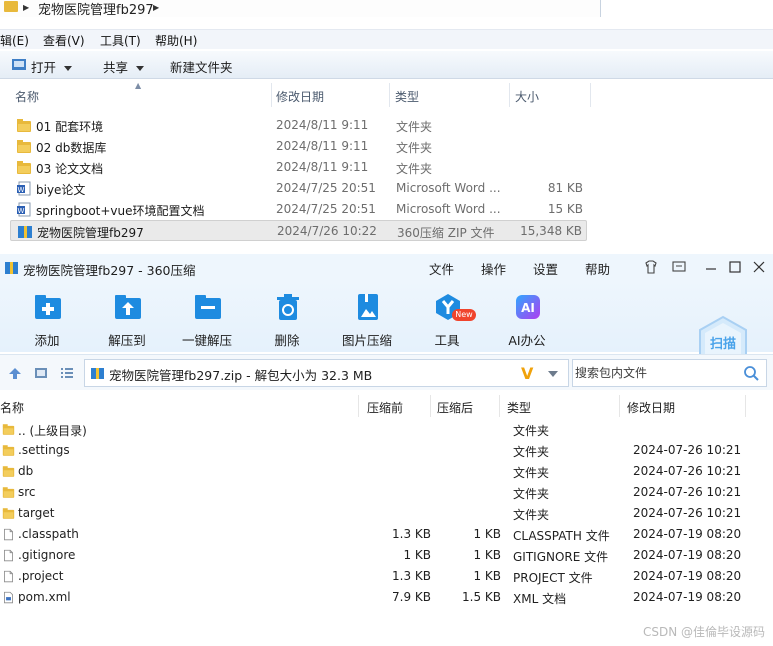 The width and height of the screenshot is (773, 646). What do you see at coordinates (15, 373) in the screenshot?
I see `up-level-icon` at bounding box center [15, 373].